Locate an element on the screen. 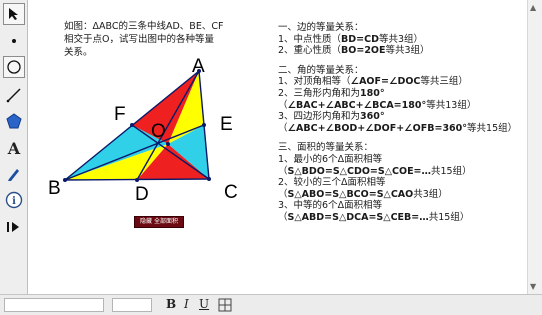  relation-line: （∠BAC+∠ABC+∠BCA=180°等共13组） is located at coordinates (377, 105).